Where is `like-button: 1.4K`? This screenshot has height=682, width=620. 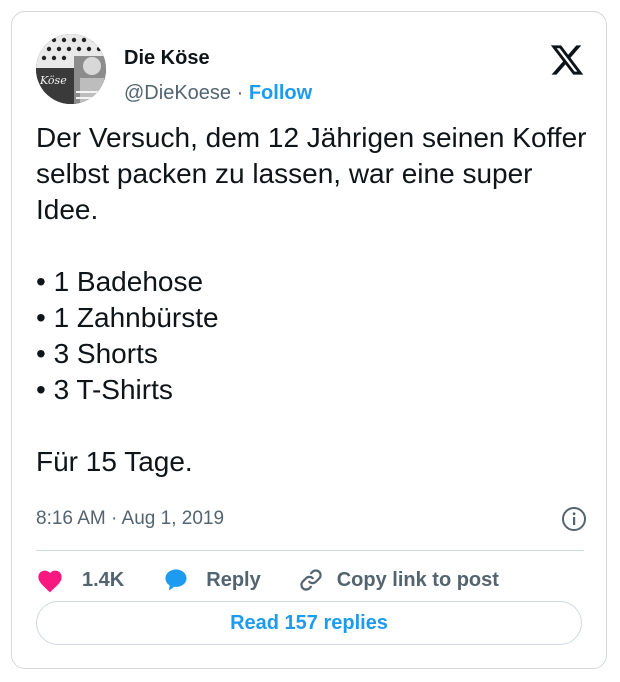
like-button: 1.4K is located at coordinates (80, 580).